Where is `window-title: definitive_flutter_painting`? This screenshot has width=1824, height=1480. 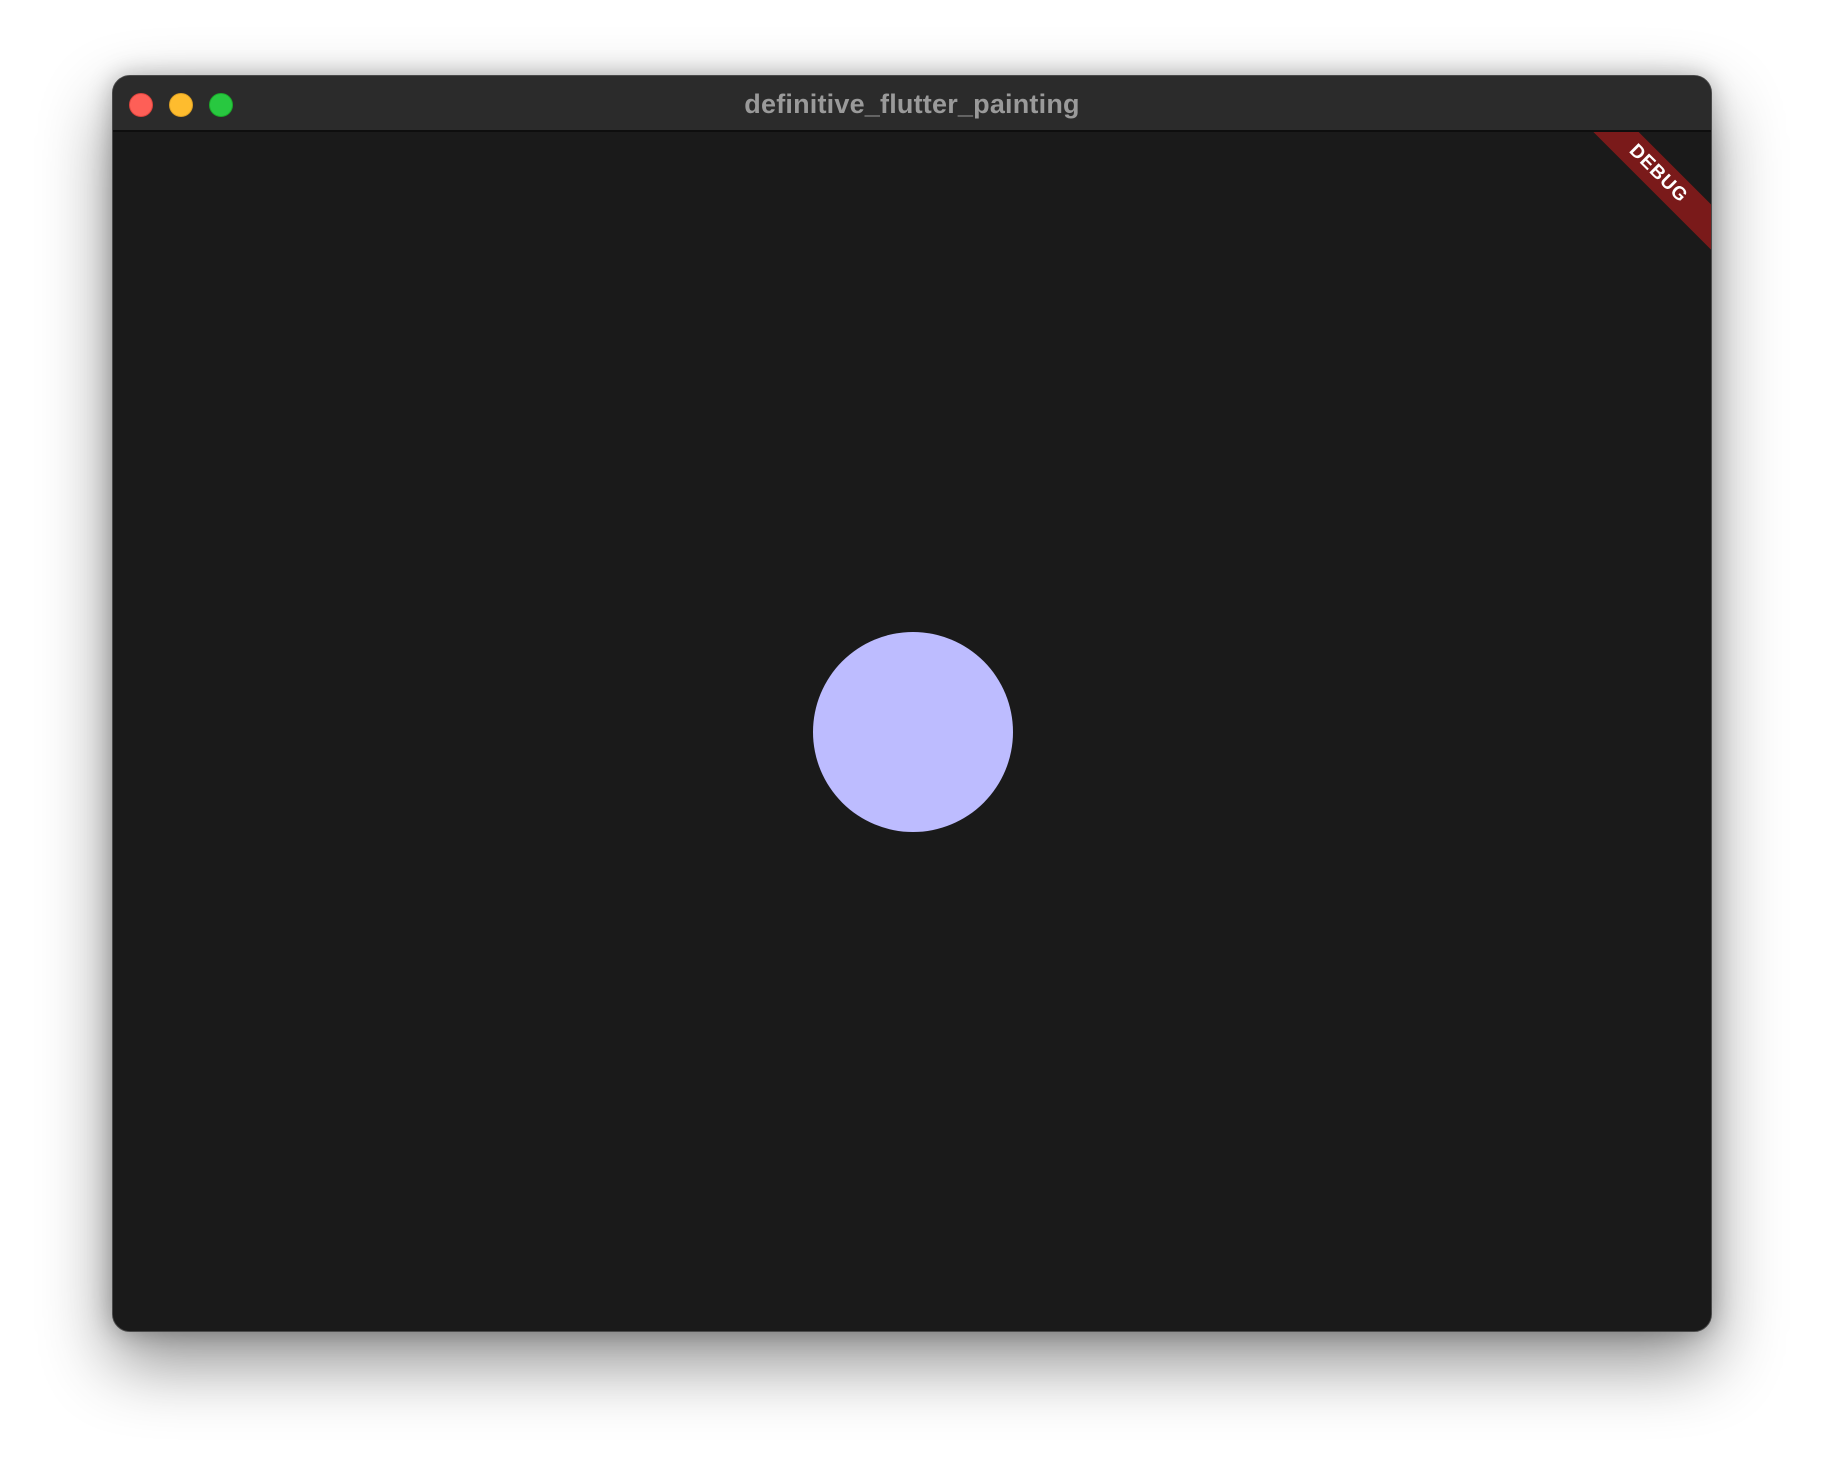
window-title: definitive_flutter_painting is located at coordinates (912, 104).